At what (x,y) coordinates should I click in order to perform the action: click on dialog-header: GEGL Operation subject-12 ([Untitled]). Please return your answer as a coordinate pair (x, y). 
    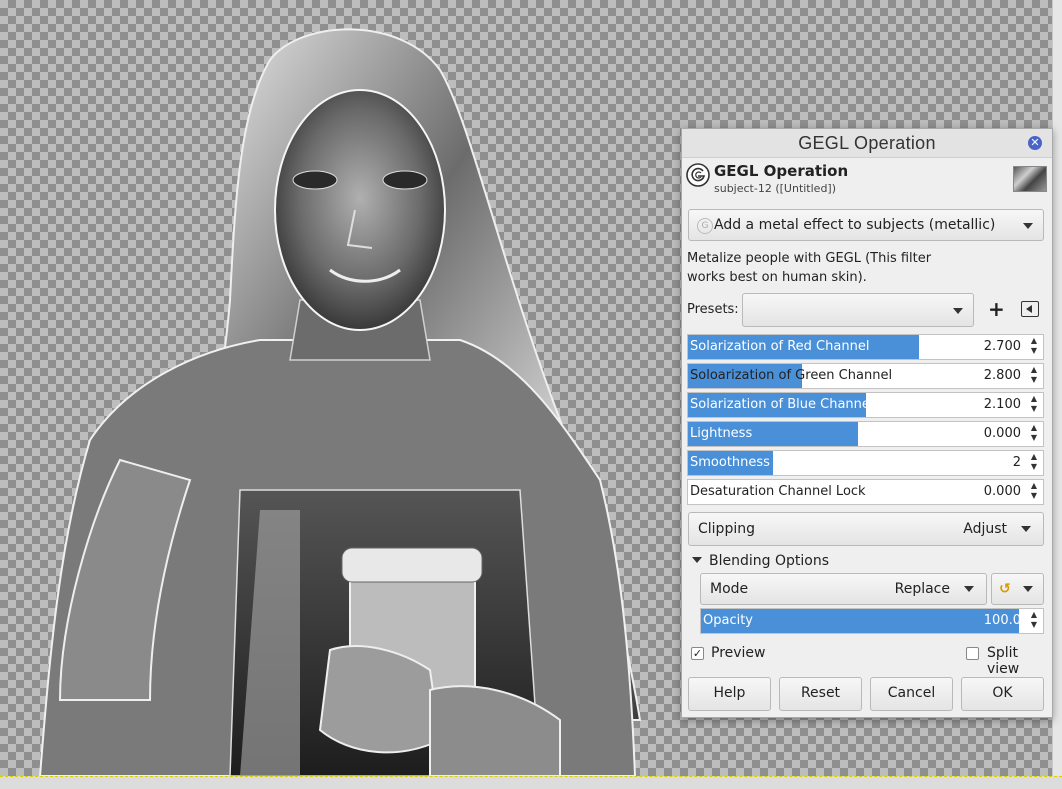
    Looking at the image, I should click on (867, 180).